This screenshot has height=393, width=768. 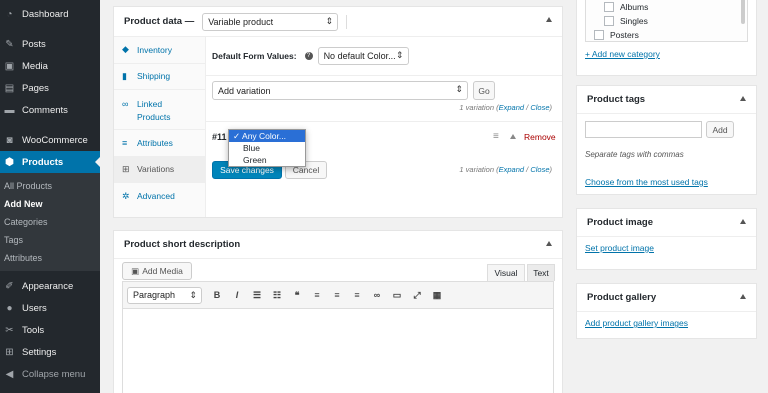 What do you see at coordinates (609, 21) in the screenshot?
I see `singles-checkbox` at bounding box center [609, 21].